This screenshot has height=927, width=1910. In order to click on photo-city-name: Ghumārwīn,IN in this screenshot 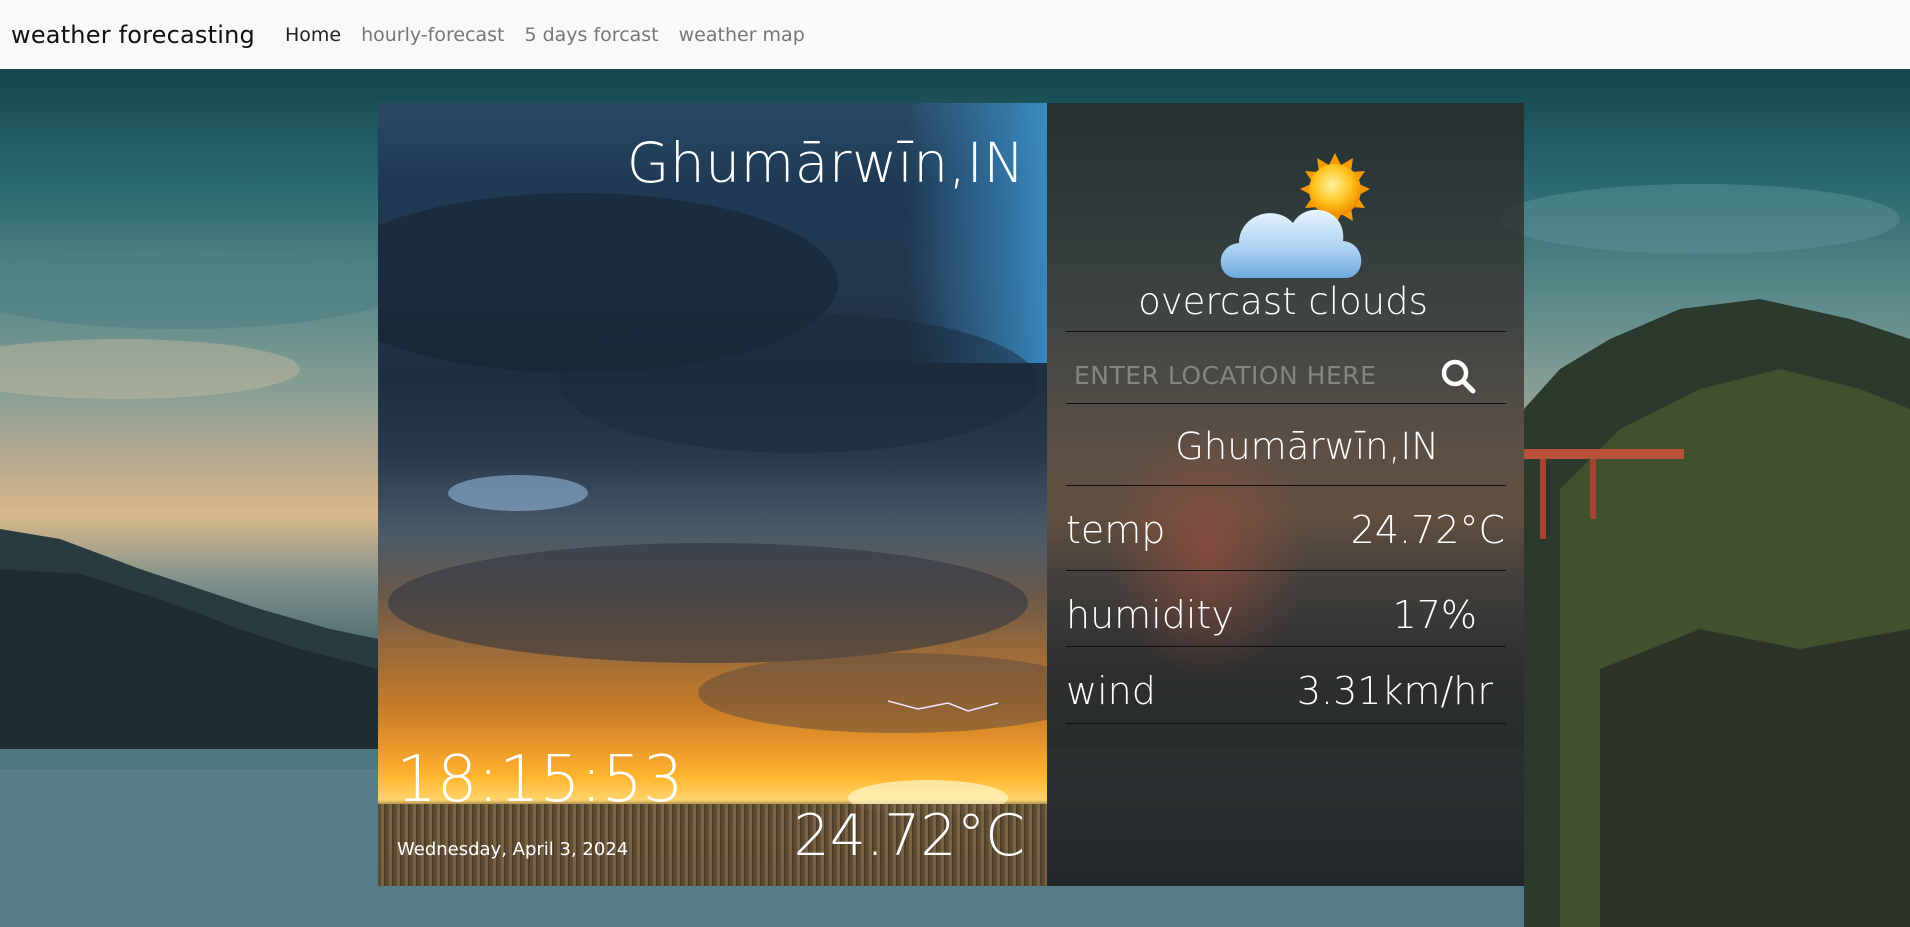, I will do `click(825, 163)`.